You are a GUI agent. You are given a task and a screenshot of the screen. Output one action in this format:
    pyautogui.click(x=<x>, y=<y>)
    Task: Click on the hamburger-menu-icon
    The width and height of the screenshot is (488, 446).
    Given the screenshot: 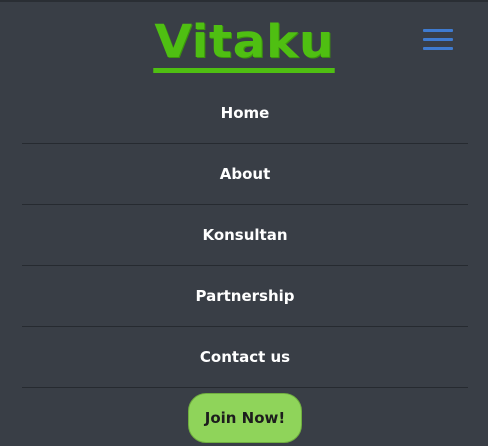 What is the action you would take?
    pyautogui.click(x=438, y=41)
    